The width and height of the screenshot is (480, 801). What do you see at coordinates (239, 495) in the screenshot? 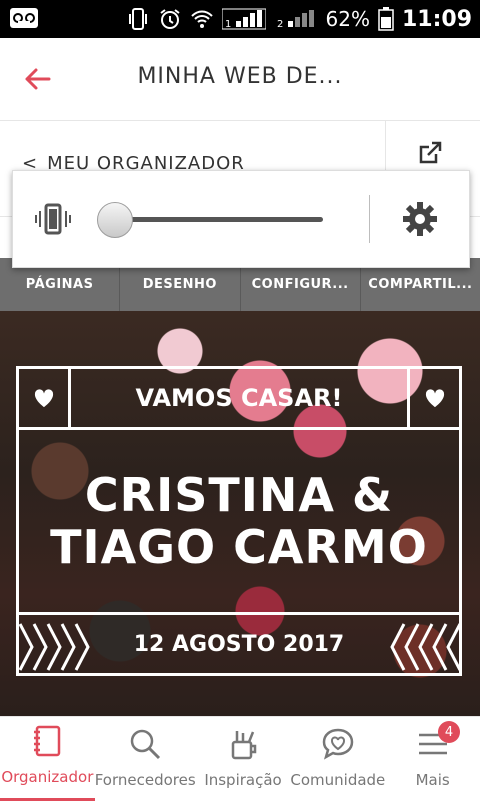
I see `names-line-1: CRISTINA &` at bounding box center [239, 495].